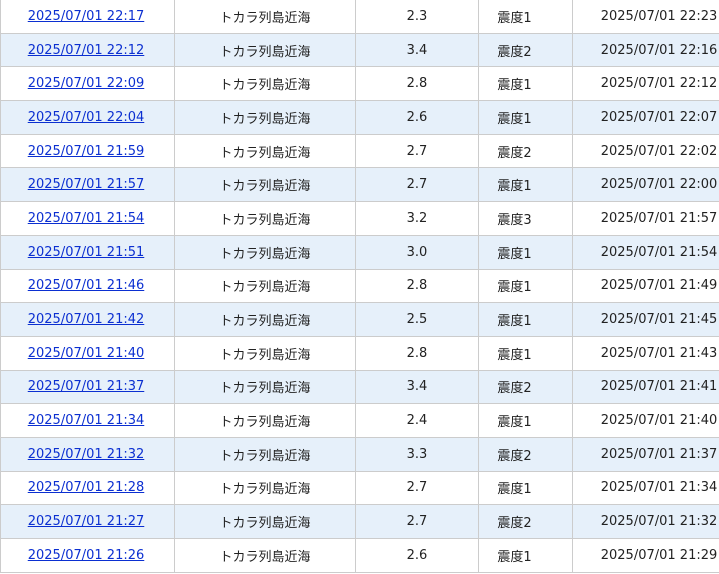  I want to click on quake-time-link: 2025/07/01 21:28, so click(86, 487).